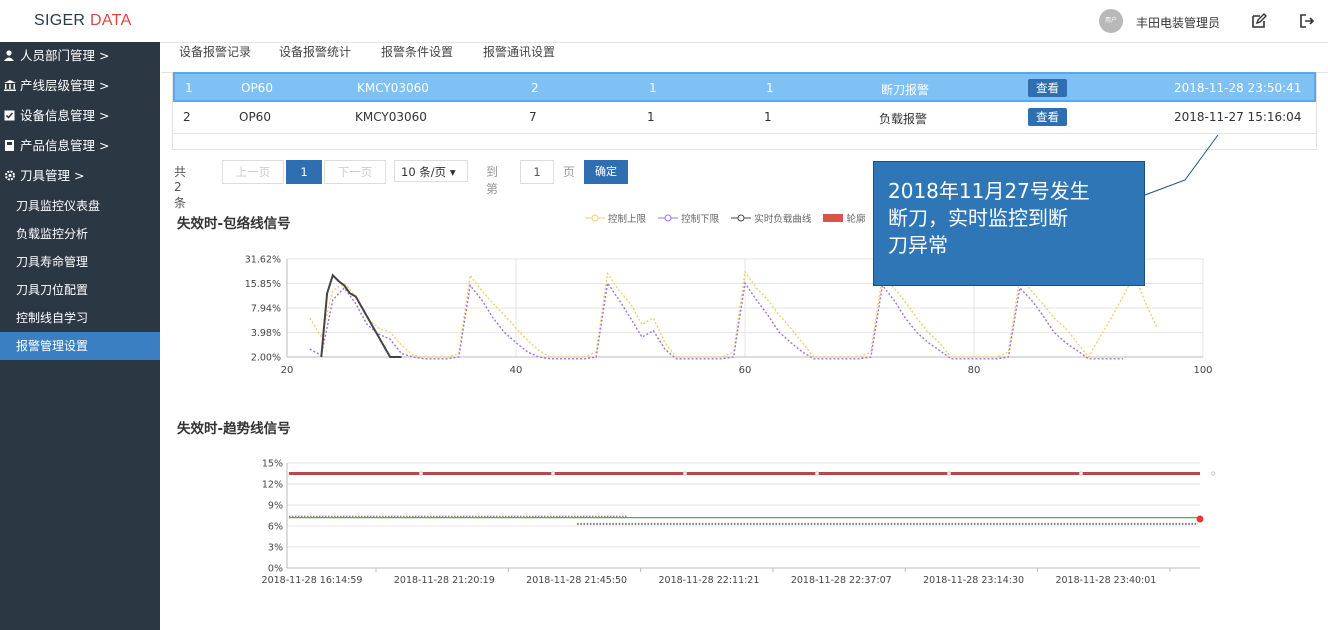 The height and width of the screenshot is (630, 1328). What do you see at coordinates (266, 358) in the screenshot?
I see `y-tick-label: 2.00%` at bounding box center [266, 358].